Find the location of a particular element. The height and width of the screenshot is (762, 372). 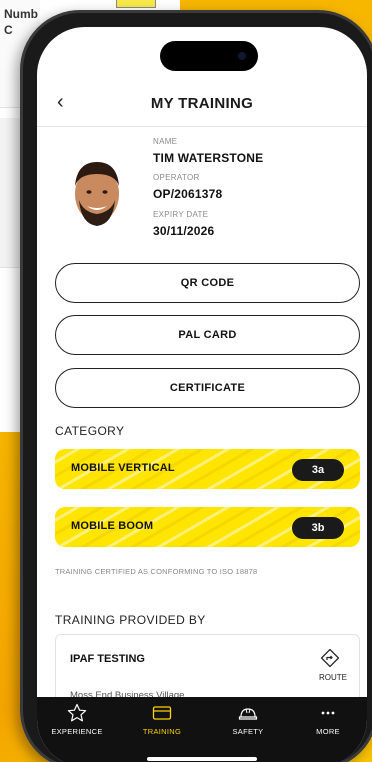

tab-safety: SAFETY is located at coordinates (248, 719).